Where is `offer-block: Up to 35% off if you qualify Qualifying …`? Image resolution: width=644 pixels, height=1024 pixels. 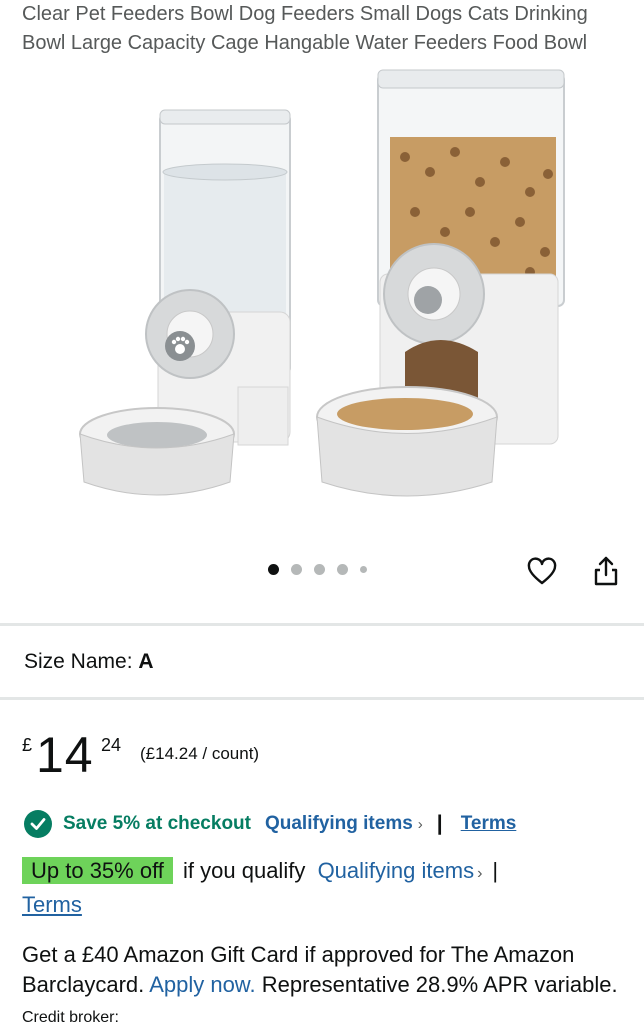 offer-block: Up to 35% off if you qualify Qualifying … is located at coordinates (322, 887).